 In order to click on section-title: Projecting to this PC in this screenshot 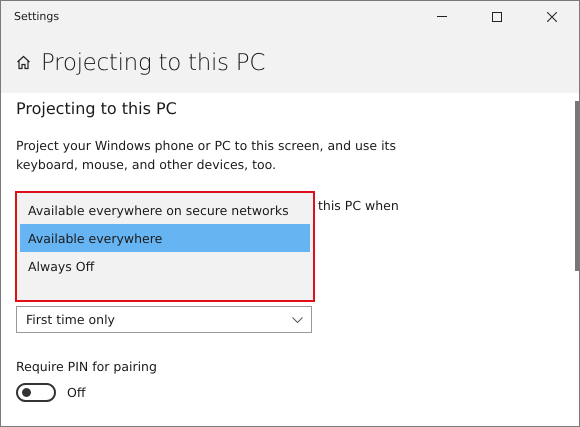, I will do `click(97, 108)`.